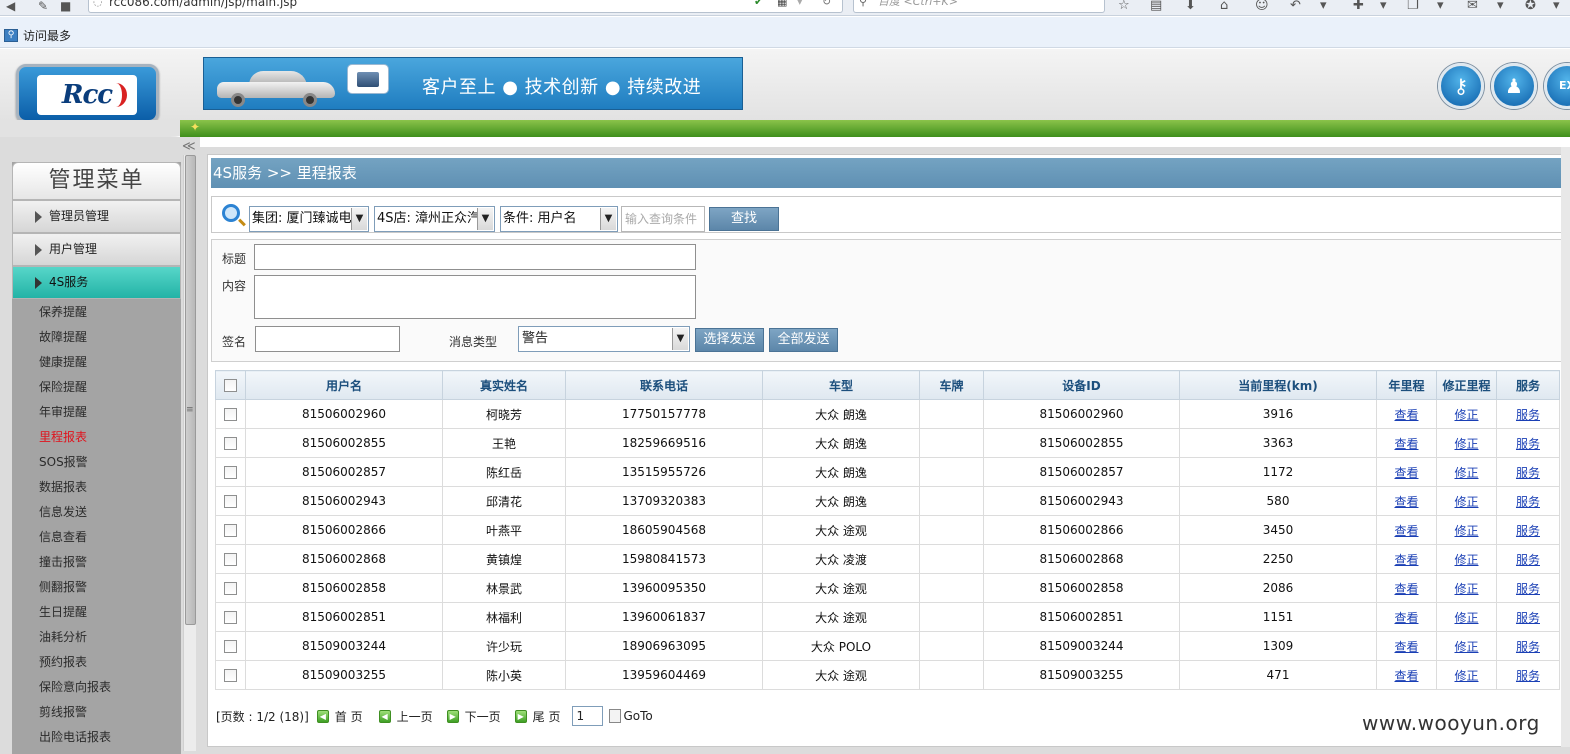  Describe the element at coordinates (189, 146) in the screenshot. I see `collapse-icon: ≪` at that location.